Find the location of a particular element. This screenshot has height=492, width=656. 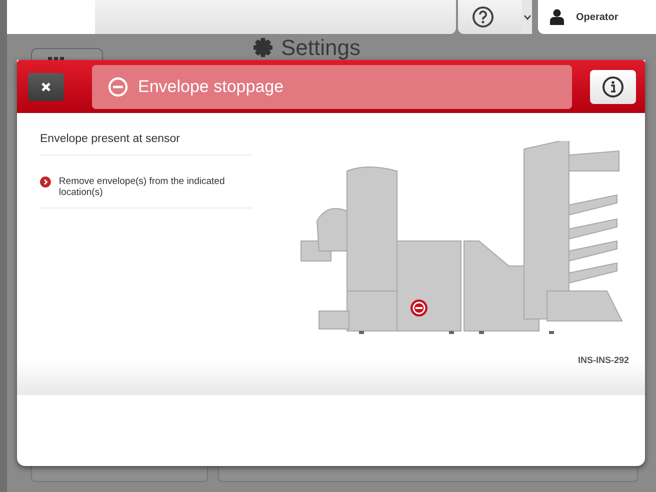

stop-icon is located at coordinates (118, 86).